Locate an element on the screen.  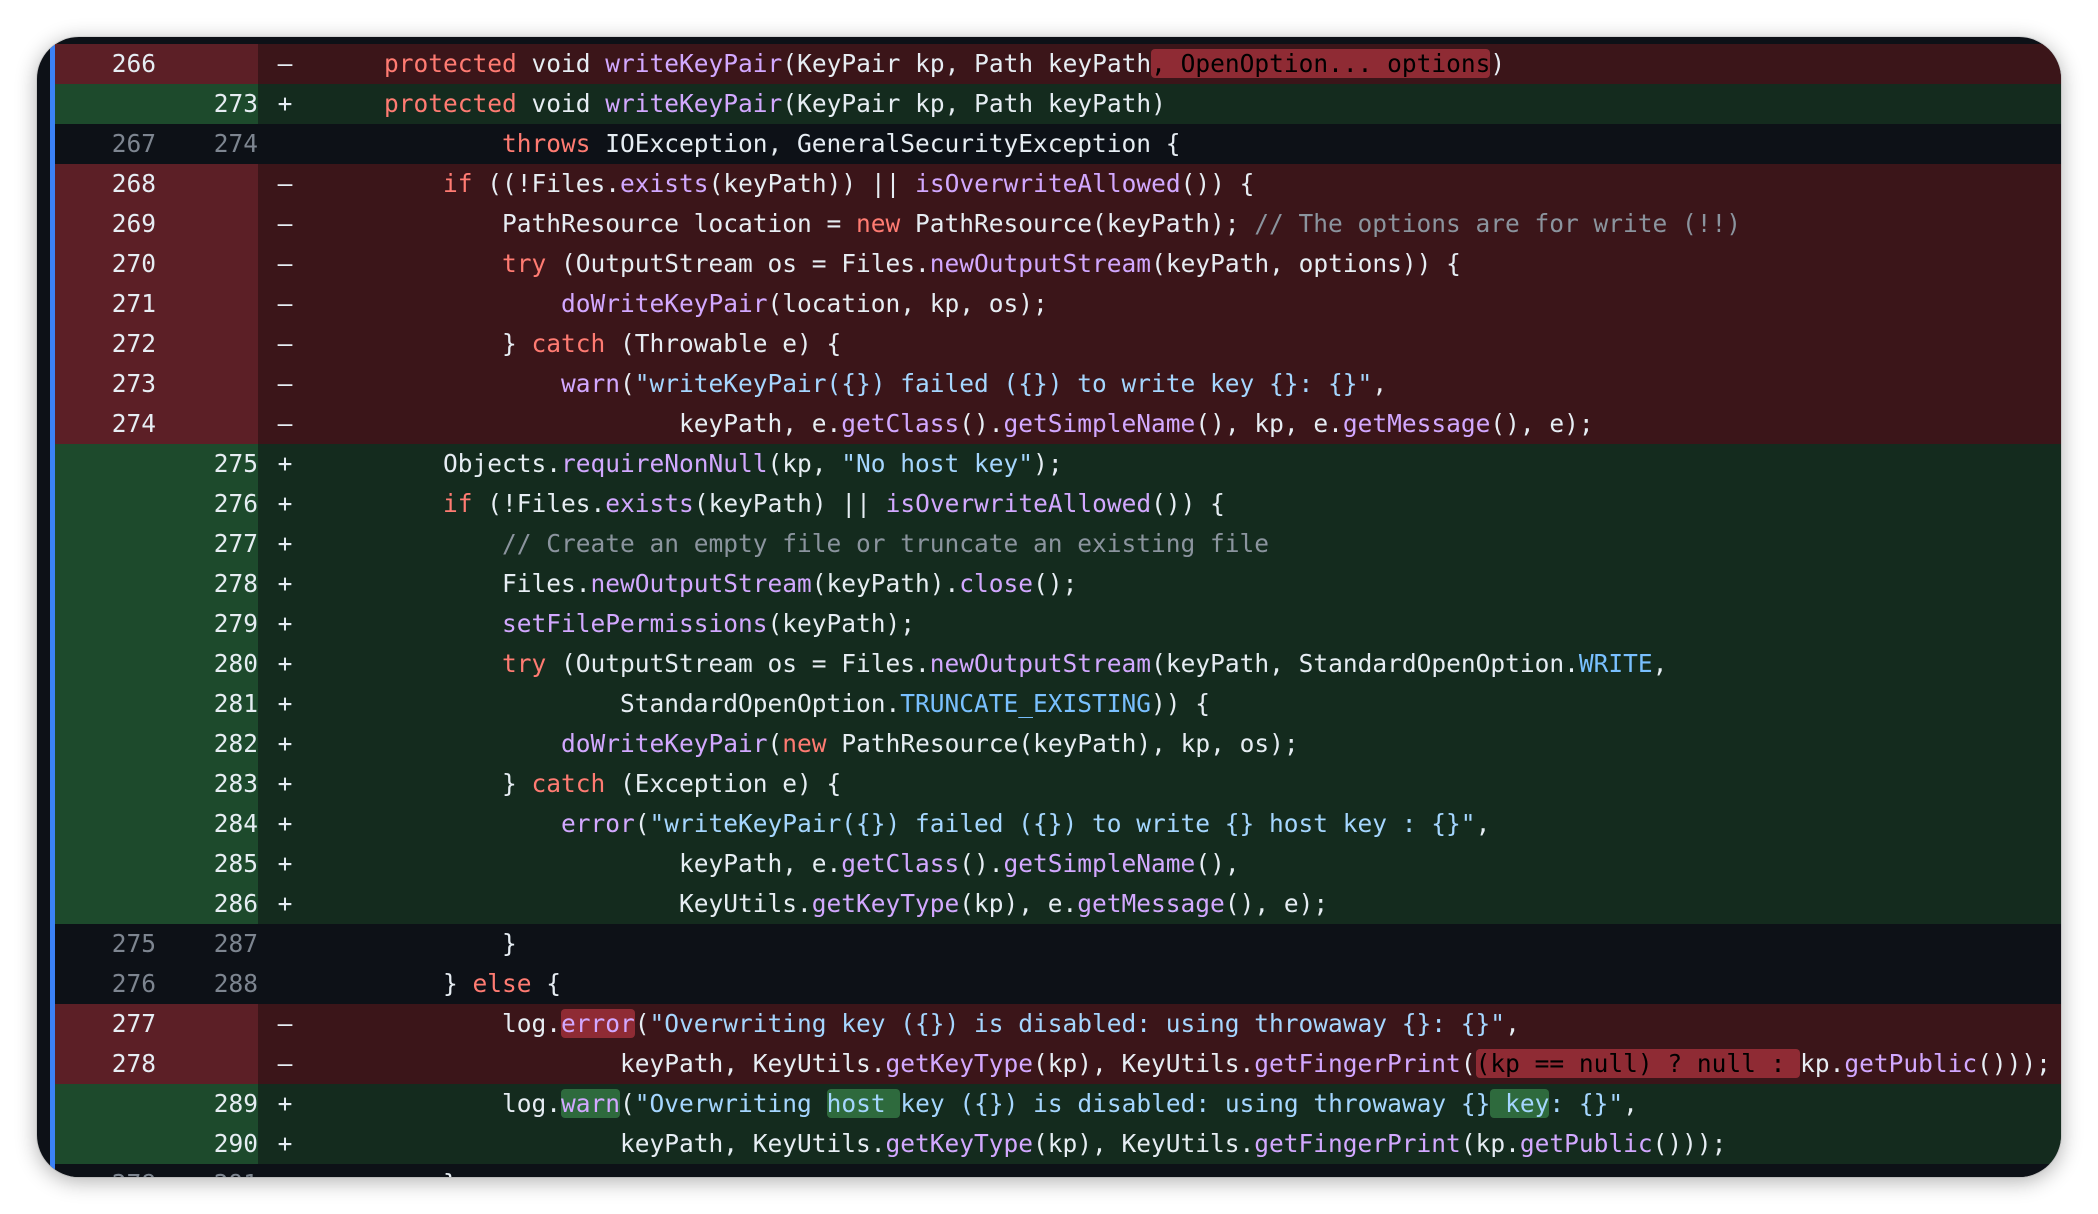
code-token: log. is located at coordinates (443, 1103).